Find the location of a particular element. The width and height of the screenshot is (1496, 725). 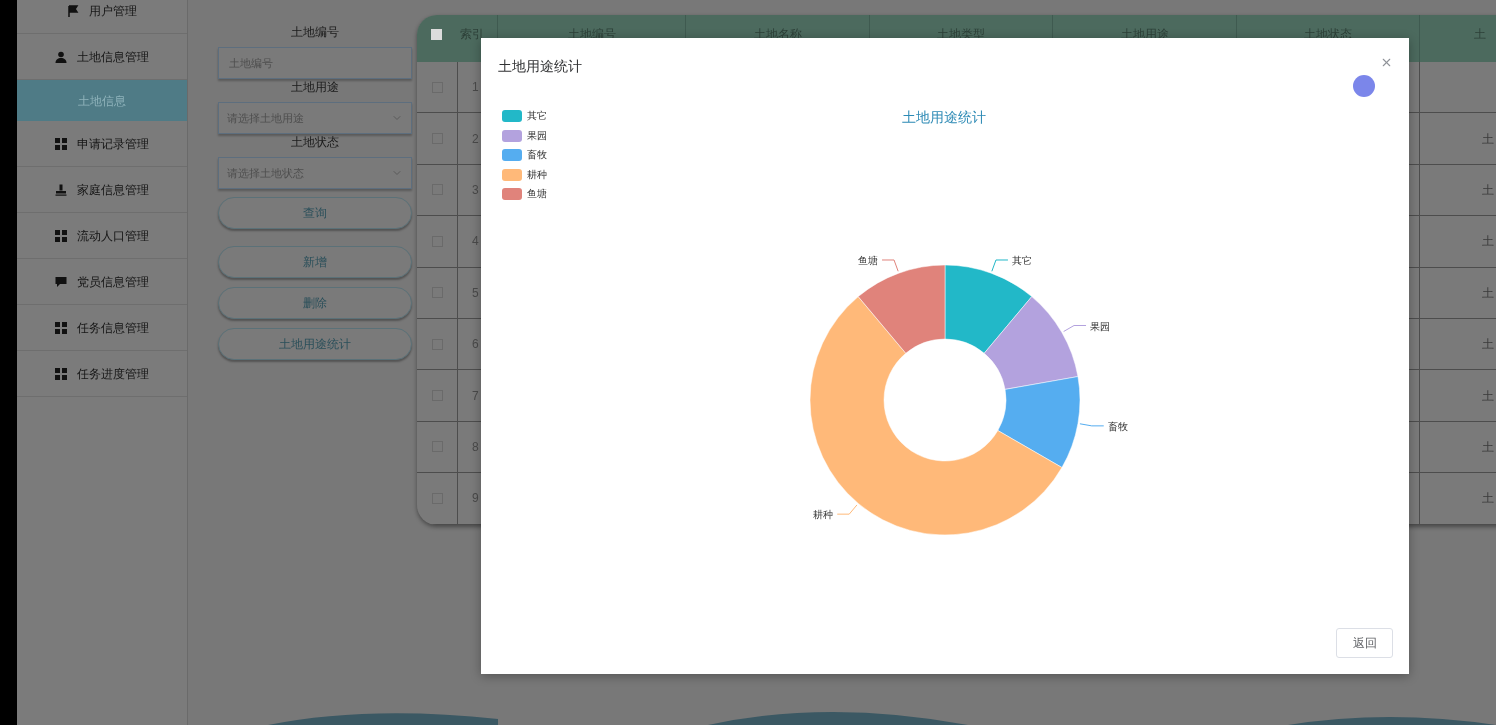

sidebar-item: 用户管理 is located at coordinates (102, 17).